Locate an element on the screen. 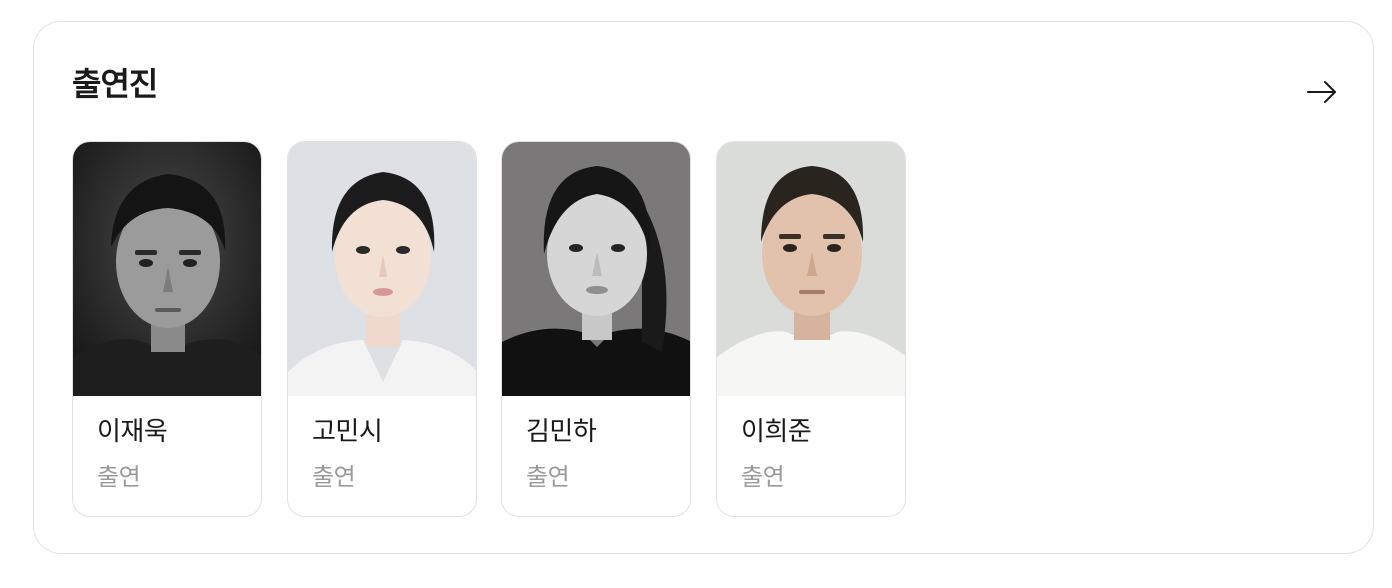 This screenshot has height=588, width=1392. cast-name: 이희준 is located at coordinates (776, 432).